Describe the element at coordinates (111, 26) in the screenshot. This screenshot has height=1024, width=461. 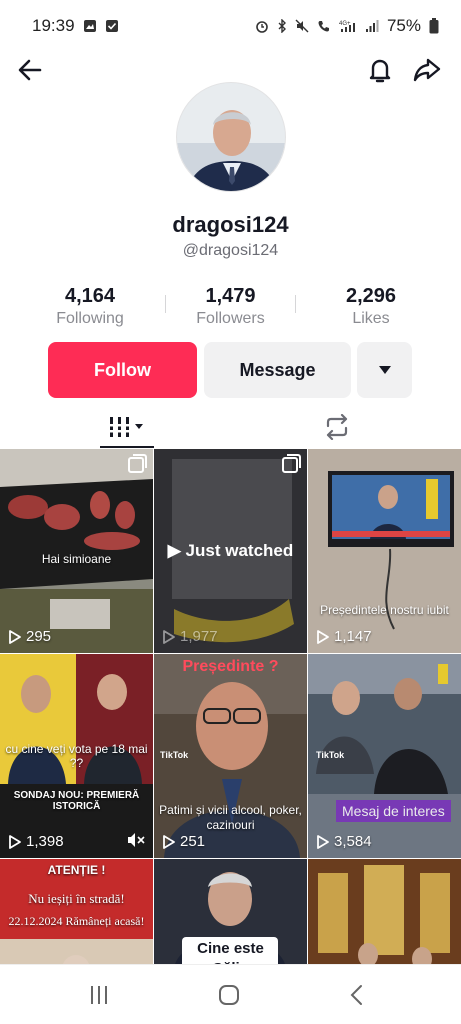
I see `check-icon` at that location.